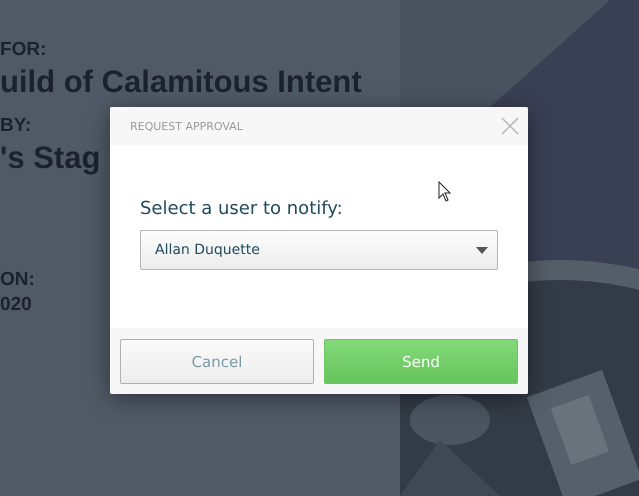 The image size is (639, 496). I want to click on cancel-button: Cancel, so click(217, 361).